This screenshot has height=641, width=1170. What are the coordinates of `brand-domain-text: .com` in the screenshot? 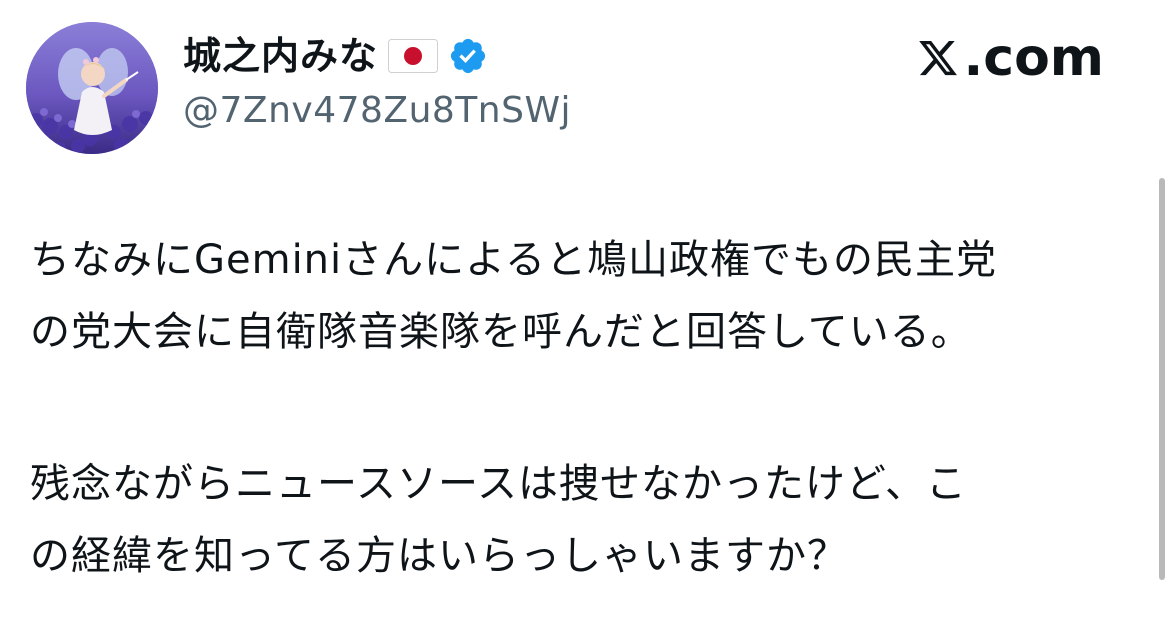 It's located at (1034, 58).